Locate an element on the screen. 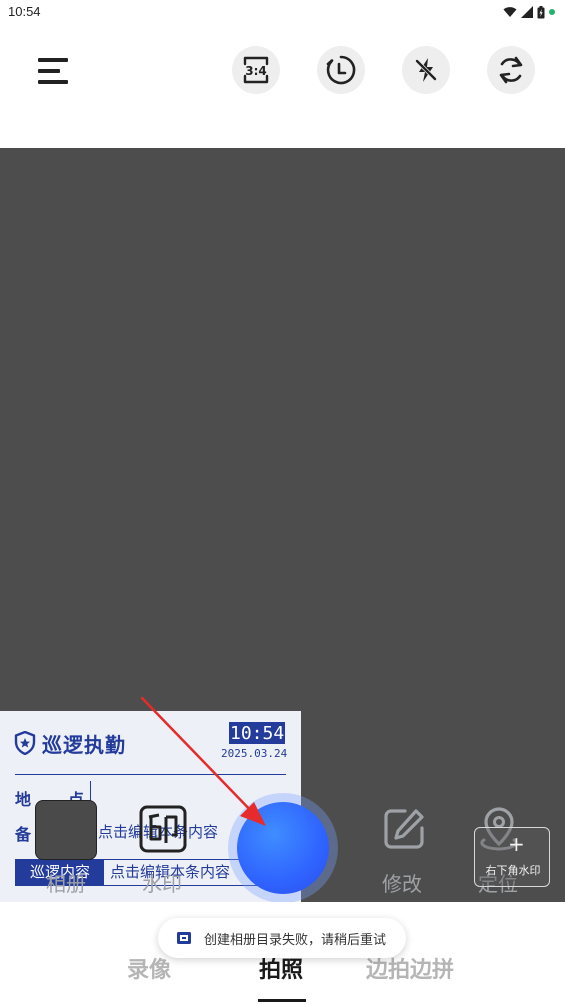 Image resolution: width=565 pixels, height=1004 pixels. toast-message: 创建相册目录失败，请稍后重试 is located at coordinates (295, 940).